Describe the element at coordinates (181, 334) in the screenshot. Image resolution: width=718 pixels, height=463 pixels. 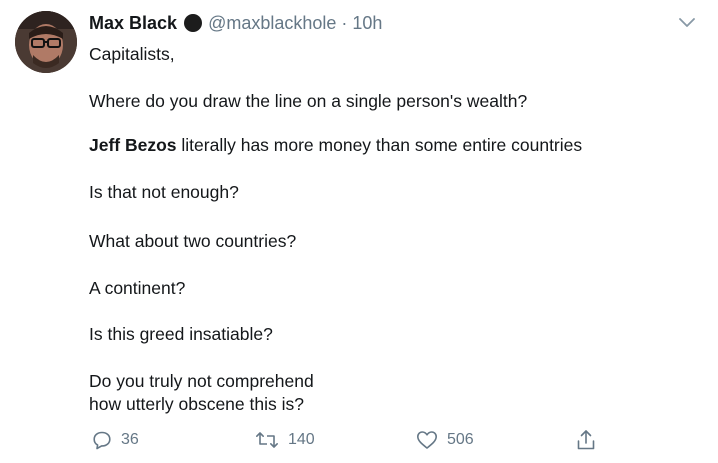
I see `tweet-line: Is this greed insatiable?` at that location.